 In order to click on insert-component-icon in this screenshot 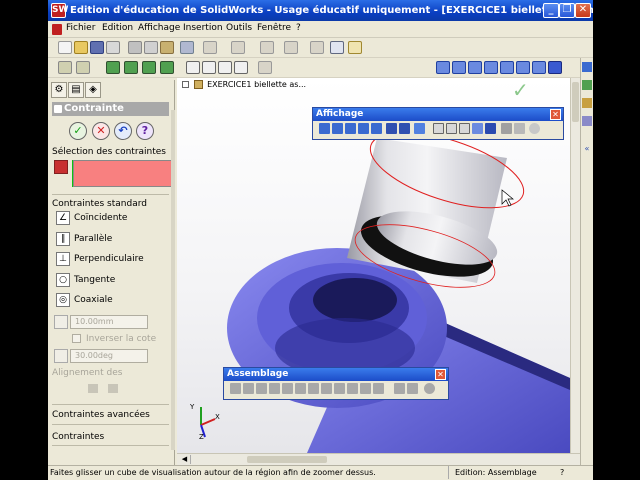, I will do `click(235, 388)`.